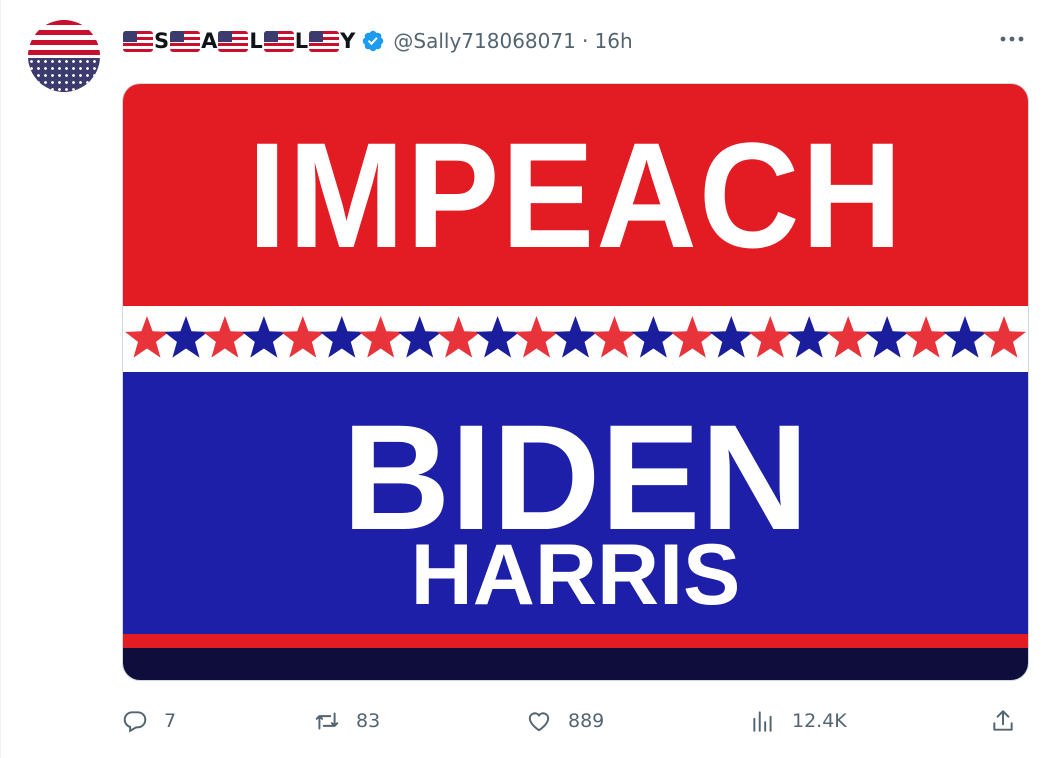  What do you see at coordinates (614, 41) in the screenshot?
I see `timestamp: 16h` at bounding box center [614, 41].